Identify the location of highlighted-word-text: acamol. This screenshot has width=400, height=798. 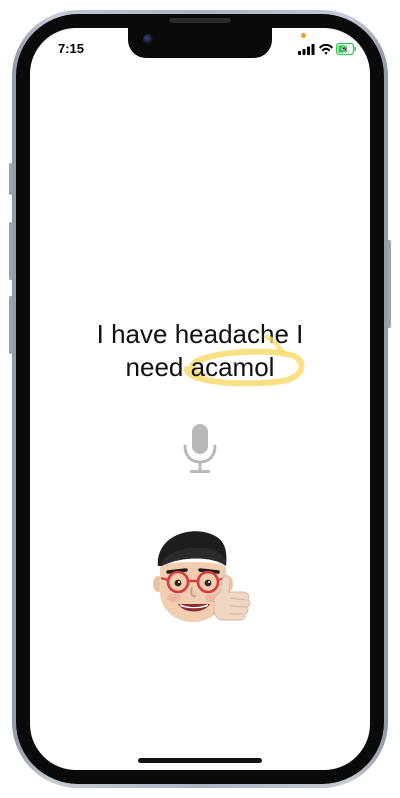
(232, 367).